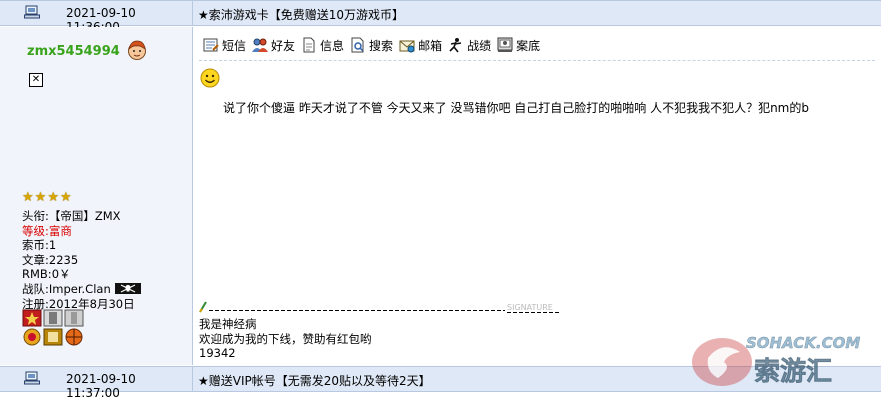 The height and width of the screenshot is (400, 881). What do you see at coordinates (128, 288) in the screenshot?
I see `pirate-flag-icon` at bounding box center [128, 288].